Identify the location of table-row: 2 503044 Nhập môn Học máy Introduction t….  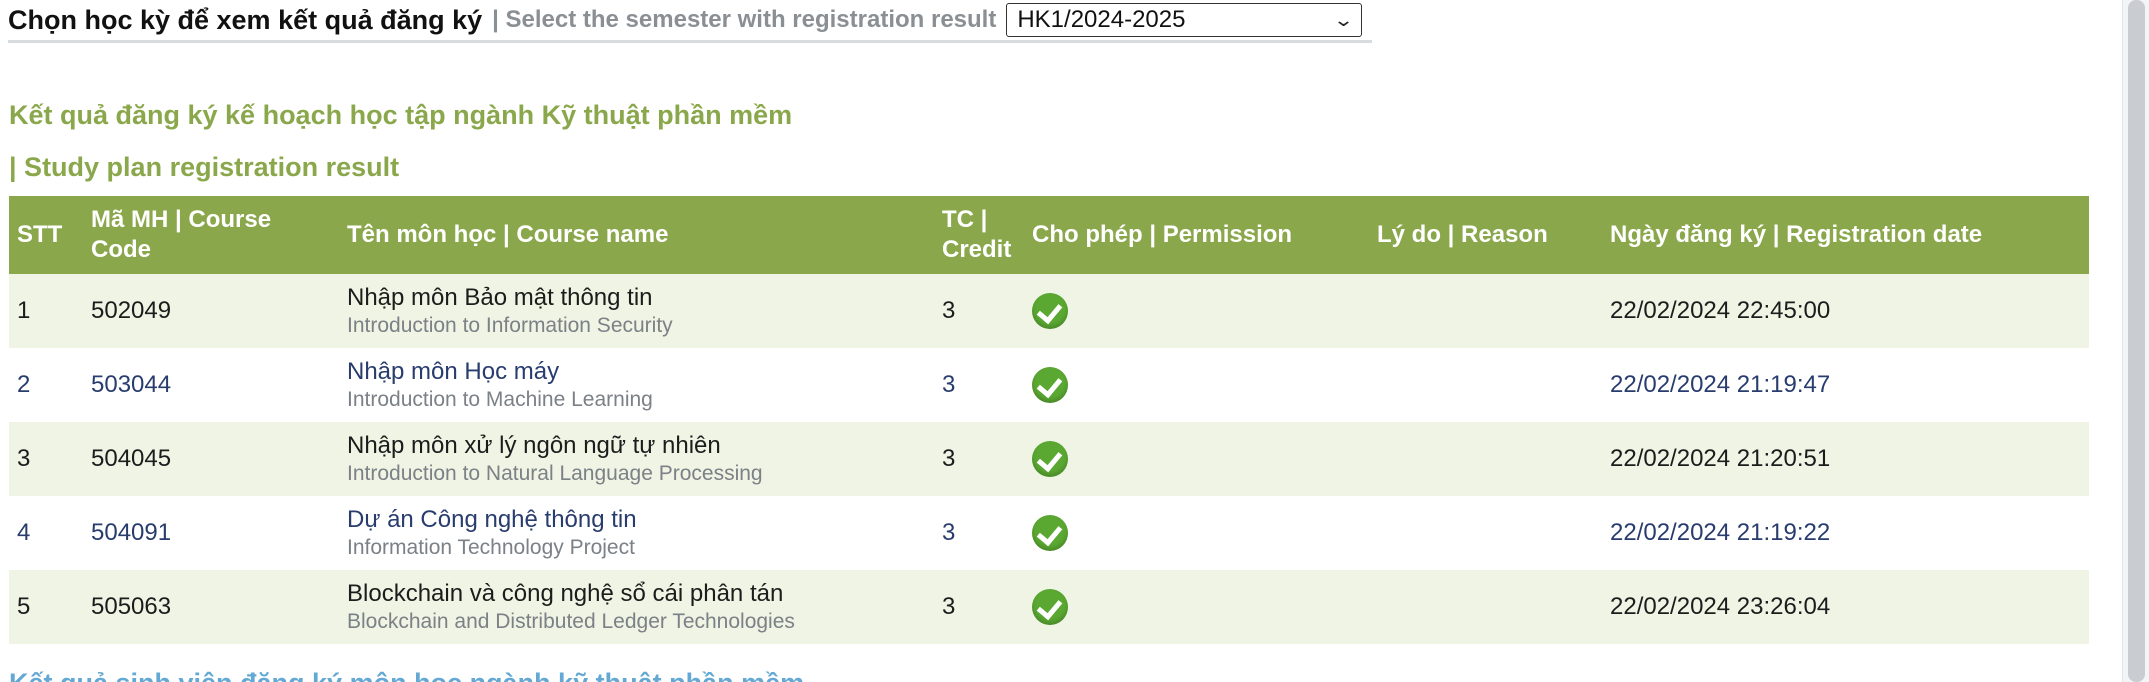
(1049, 385).